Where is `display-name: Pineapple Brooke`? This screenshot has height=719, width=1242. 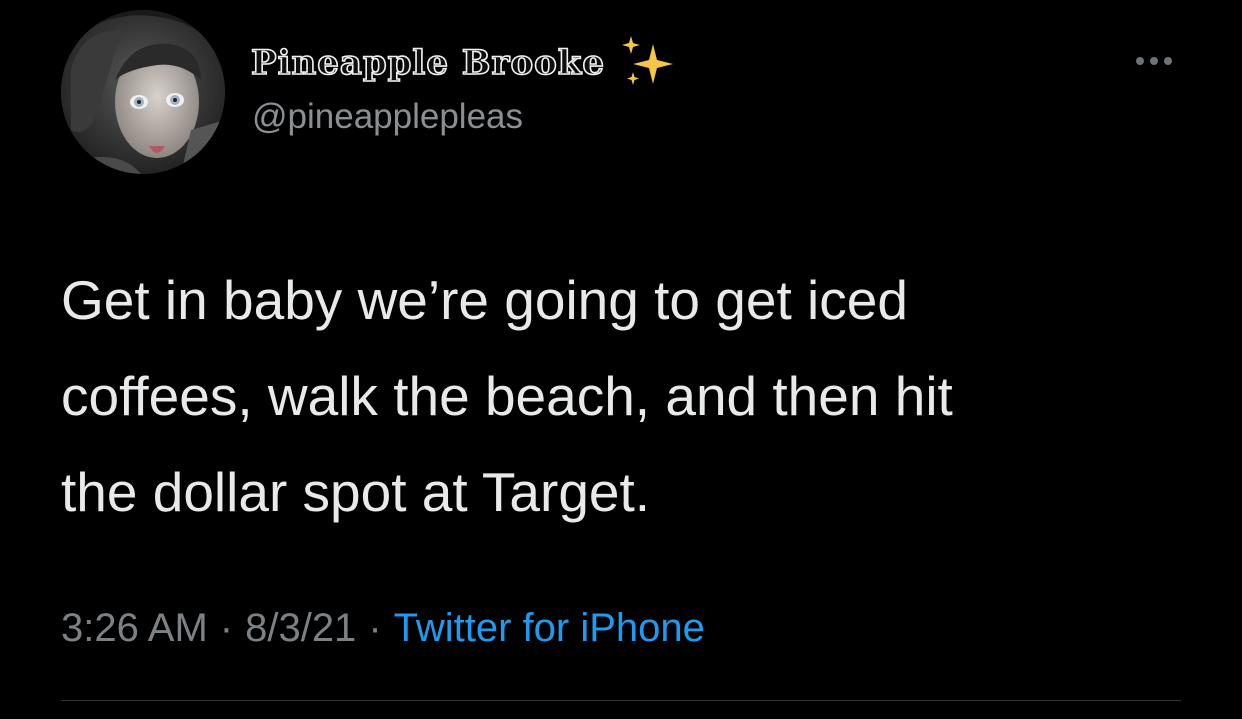 display-name: Pineapple Brooke is located at coordinates (427, 63).